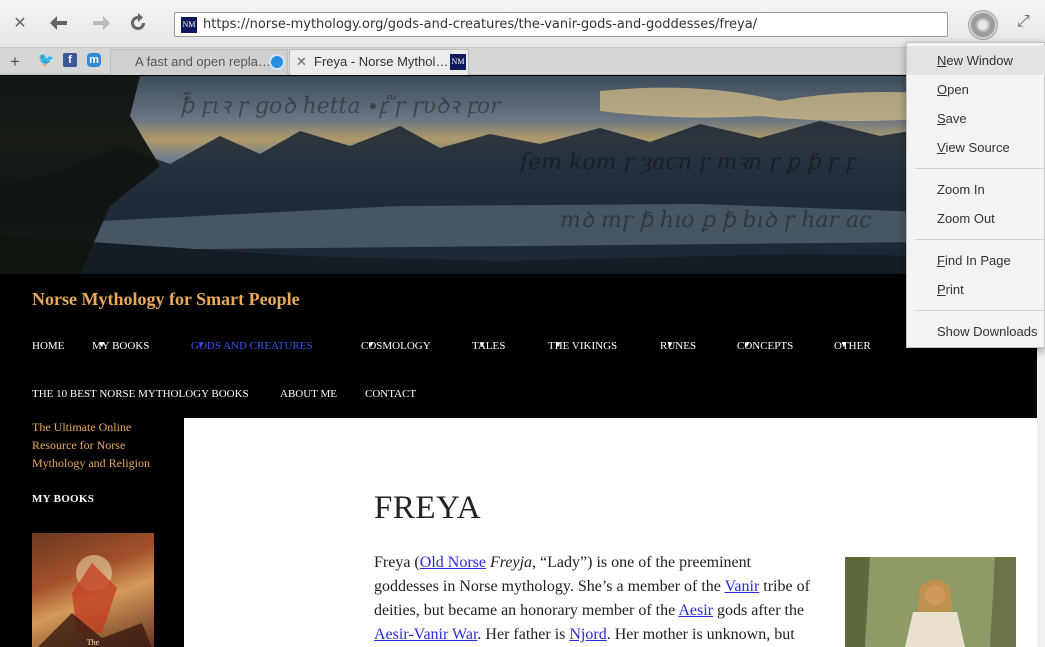 This screenshot has width=1045, height=647. I want to click on twitter-icon: 🐦, so click(46, 60).